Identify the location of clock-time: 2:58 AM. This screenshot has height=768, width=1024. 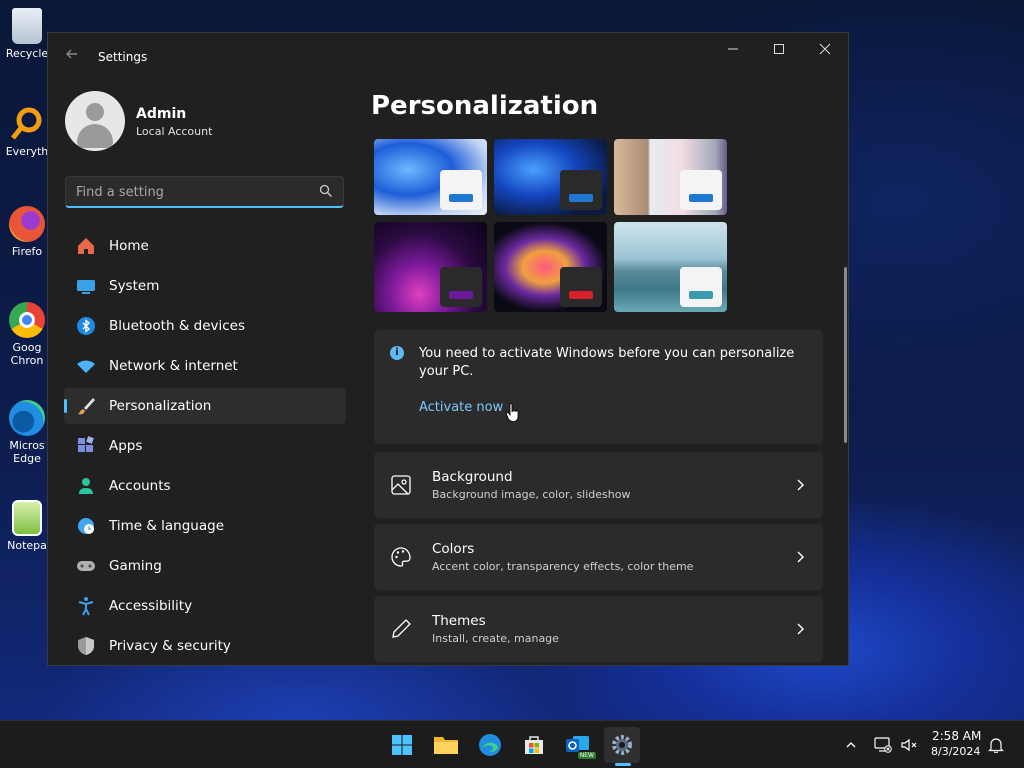
(956, 736).